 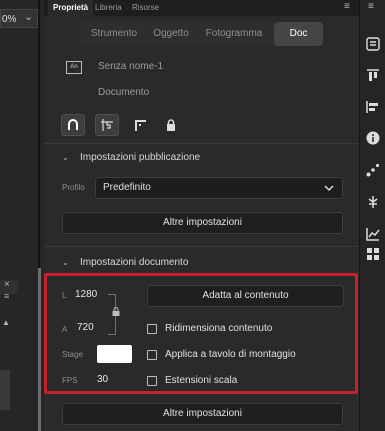 What do you see at coordinates (102, 379) in the screenshot?
I see `fps-value: 30` at bounding box center [102, 379].